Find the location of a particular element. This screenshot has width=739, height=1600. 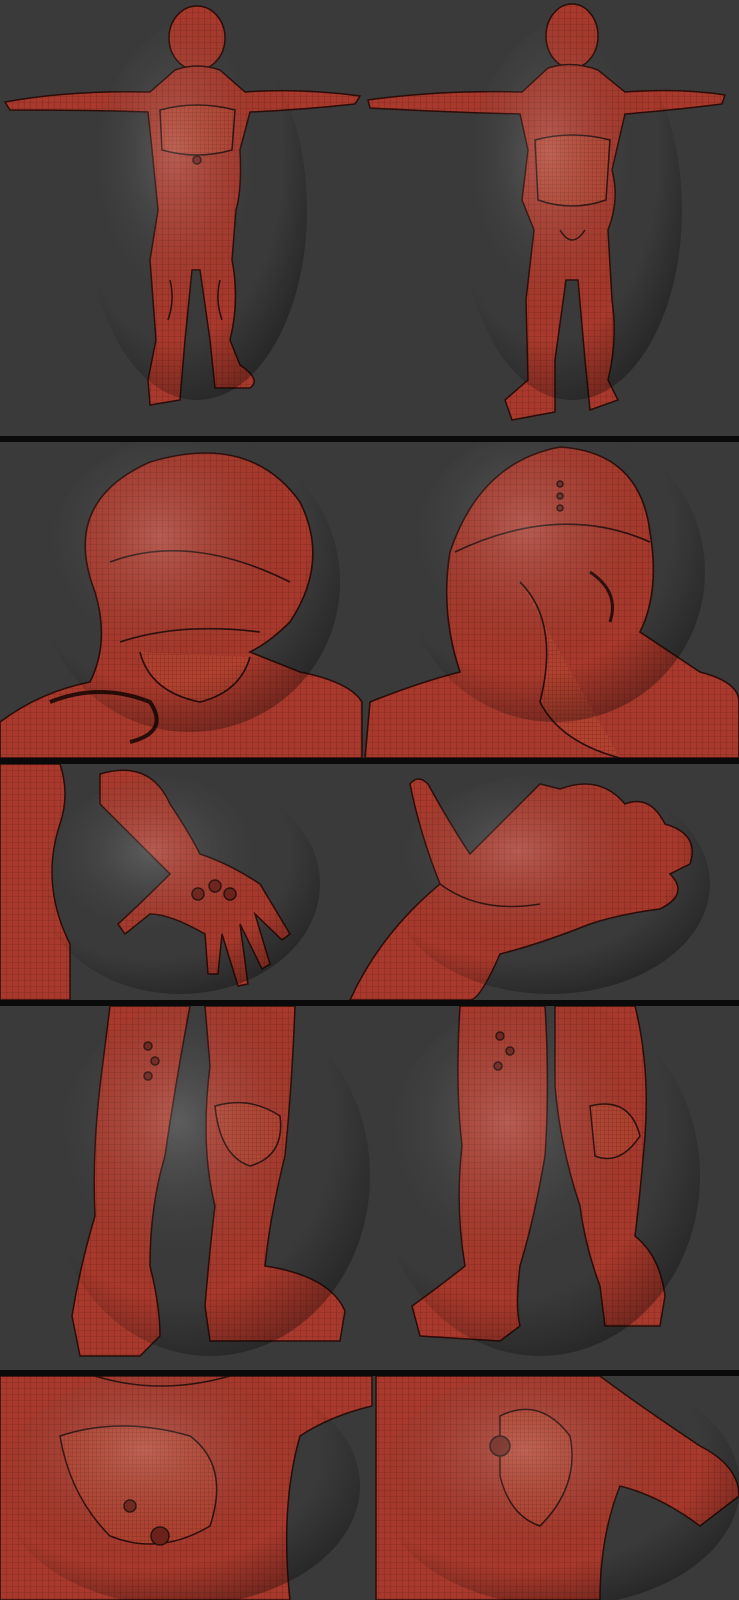

hands-render is located at coordinates (369, 882).